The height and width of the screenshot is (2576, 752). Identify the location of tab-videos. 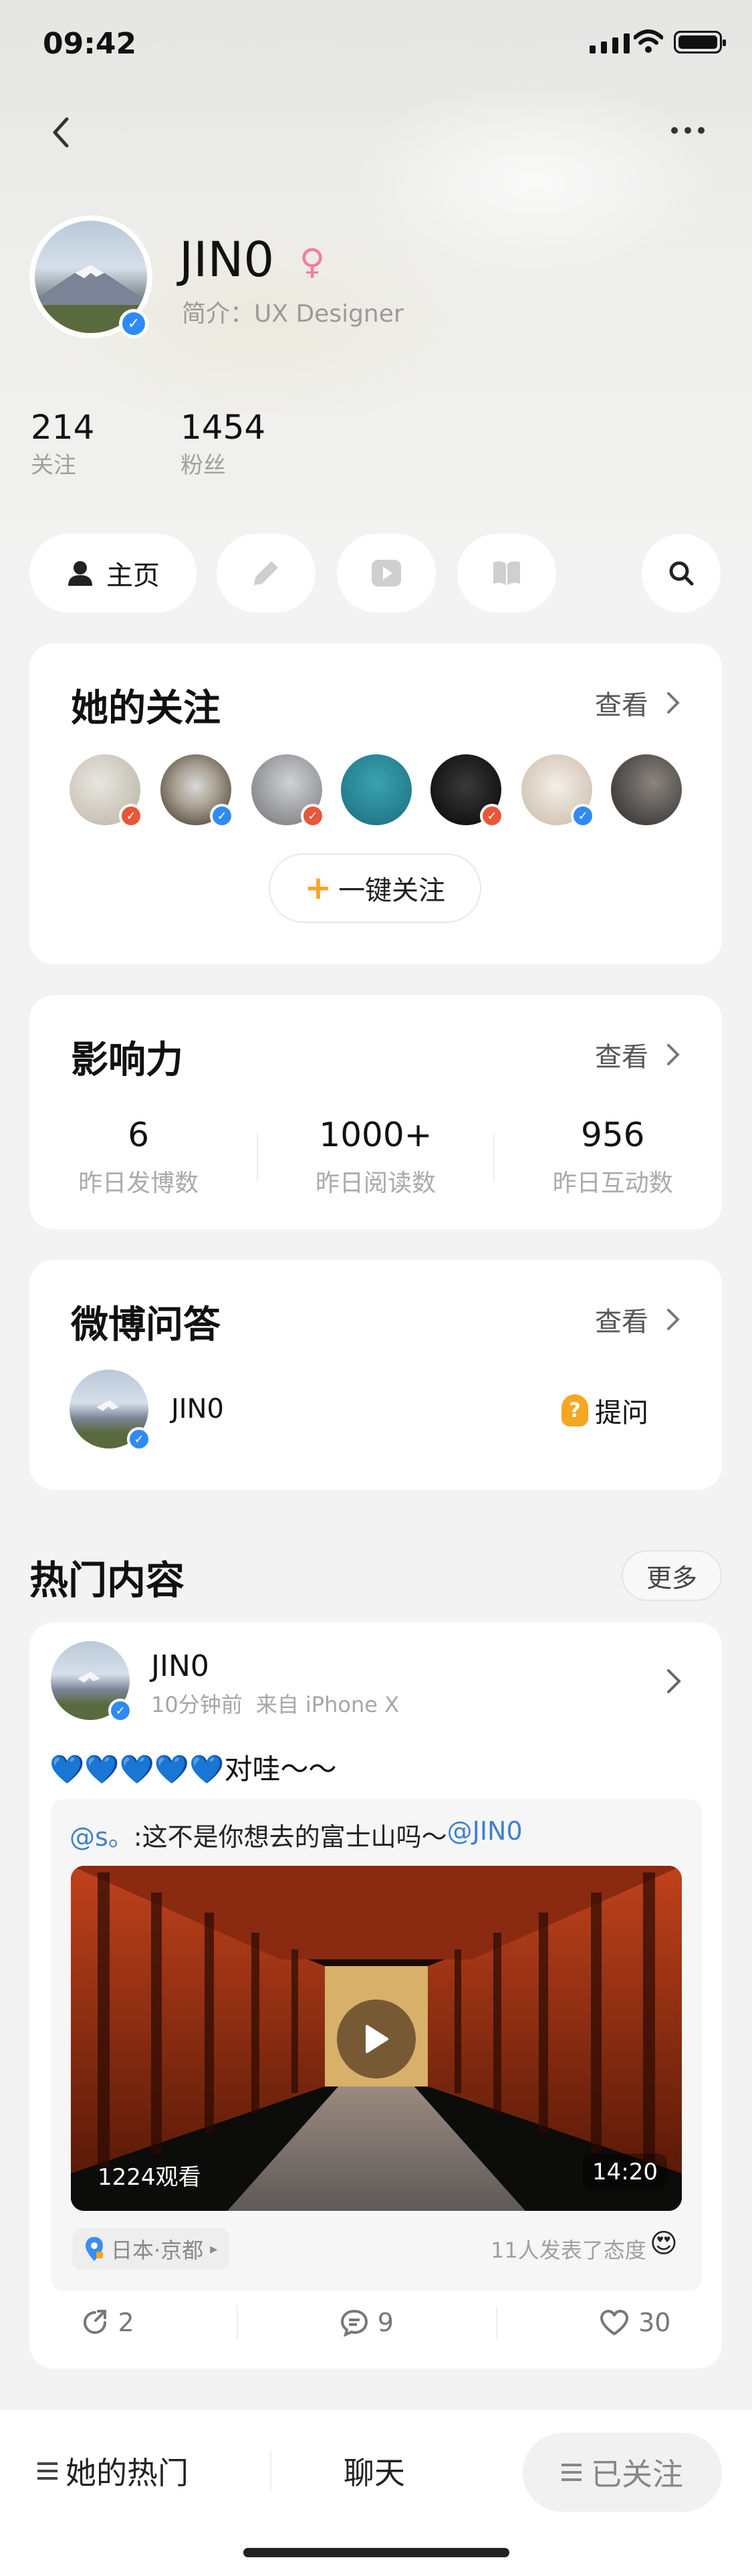
(386, 573).